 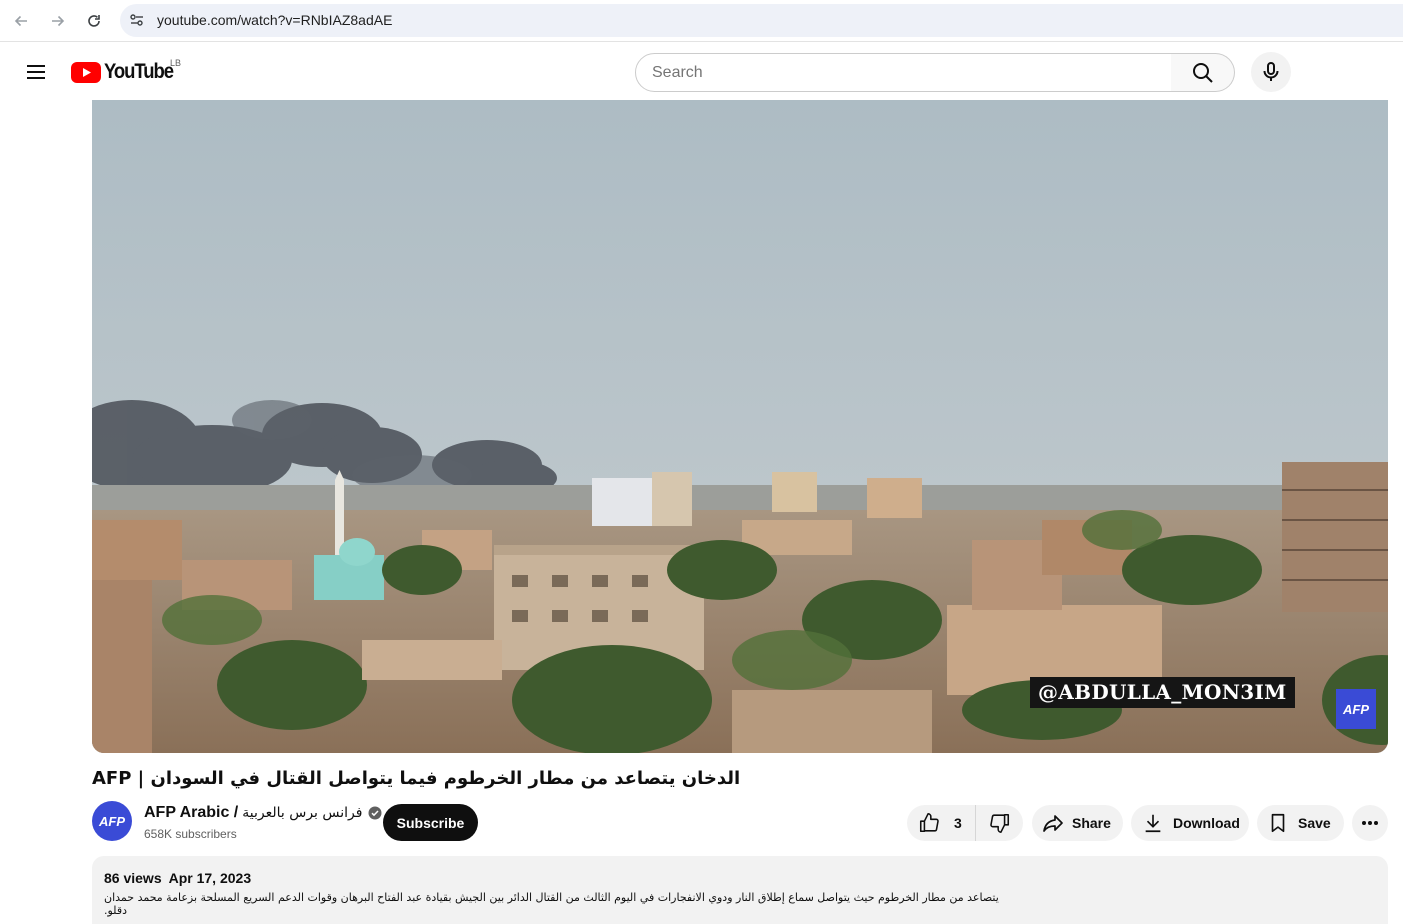 What do you see at coordinates (1053, 823) in the screenshot?
I see `share-icon` at bounding box center [1053, 823].